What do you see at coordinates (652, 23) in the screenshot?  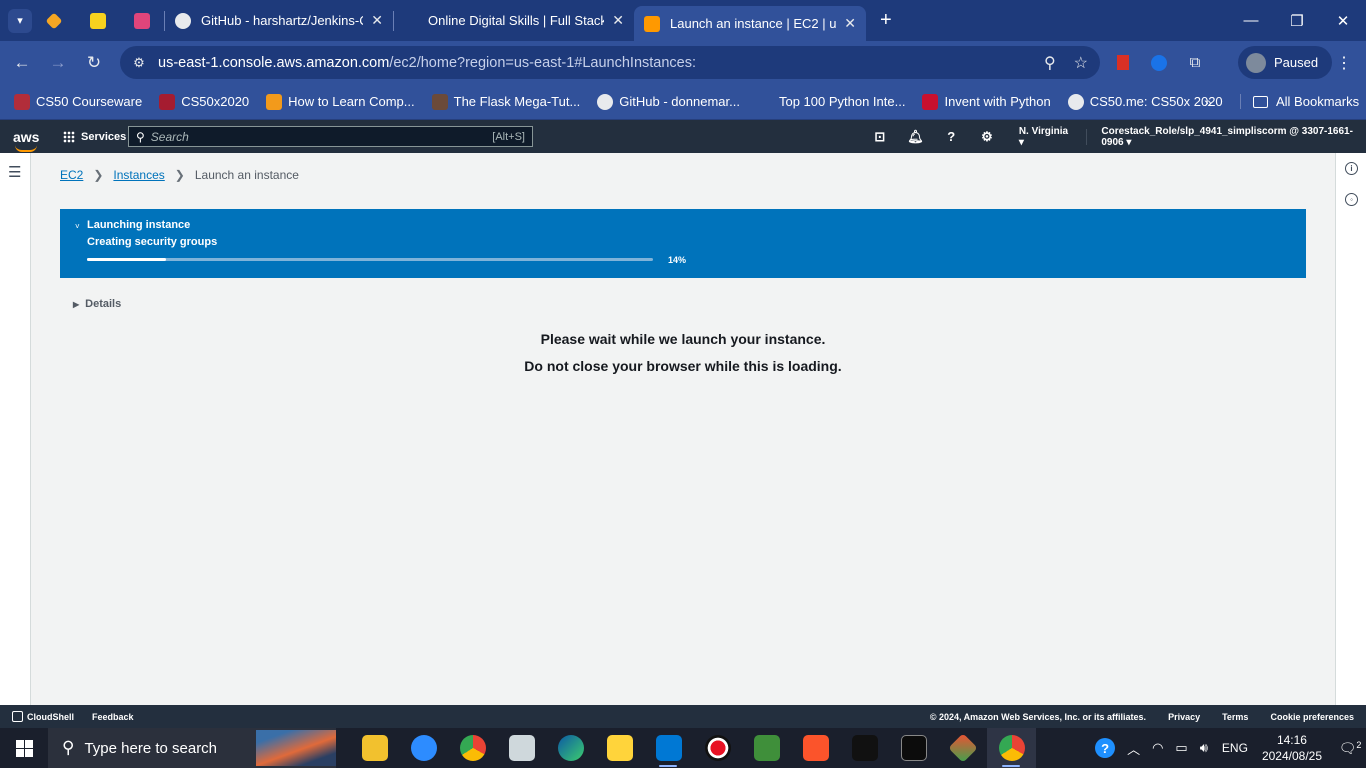 I see `aws-favicon-icon` at bounding box center [652, 23].